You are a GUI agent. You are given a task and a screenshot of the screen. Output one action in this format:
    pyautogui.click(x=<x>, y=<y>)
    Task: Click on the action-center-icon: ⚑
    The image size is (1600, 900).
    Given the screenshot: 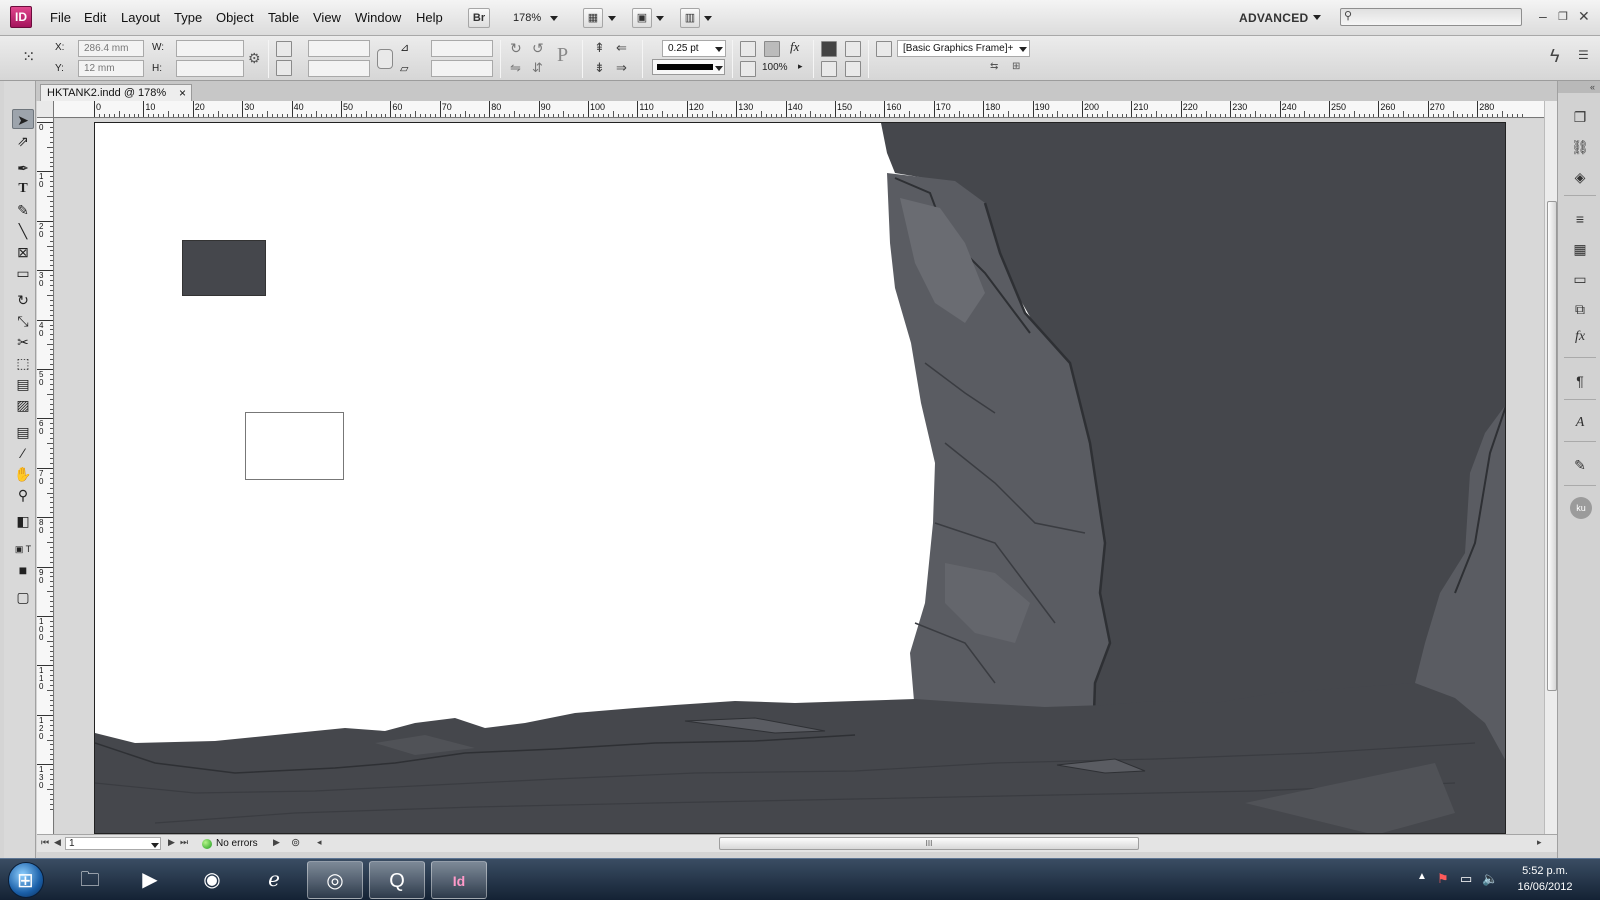 What is the action you would take?
    pyautogui.click(x=1443, y=879)
    